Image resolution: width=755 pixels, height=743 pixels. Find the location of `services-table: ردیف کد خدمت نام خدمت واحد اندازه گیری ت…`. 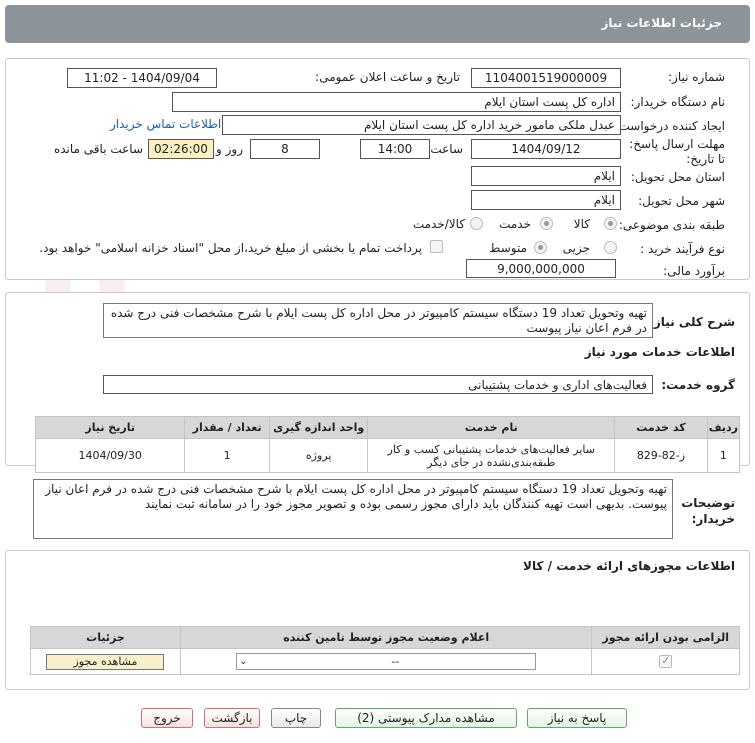

services-table: ردیف کد خدمت نام خدمت واحد اندازه گیری ت… is located at coordinates (387, 444).